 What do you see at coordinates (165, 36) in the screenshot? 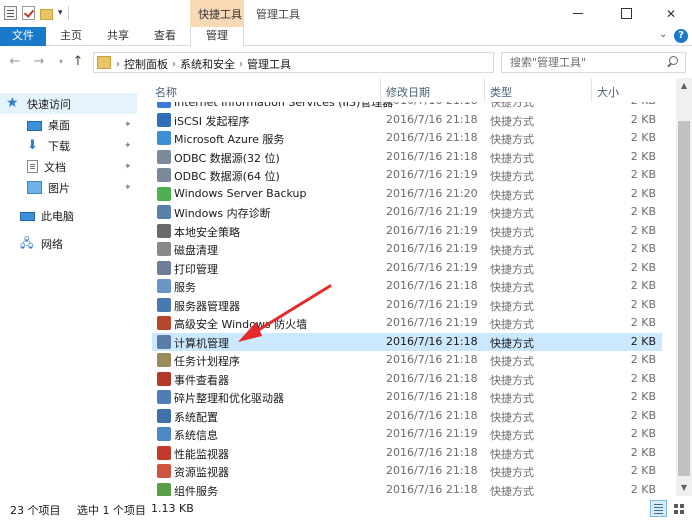
I see `tab-view: 查看` at bounding box center [165, 36].